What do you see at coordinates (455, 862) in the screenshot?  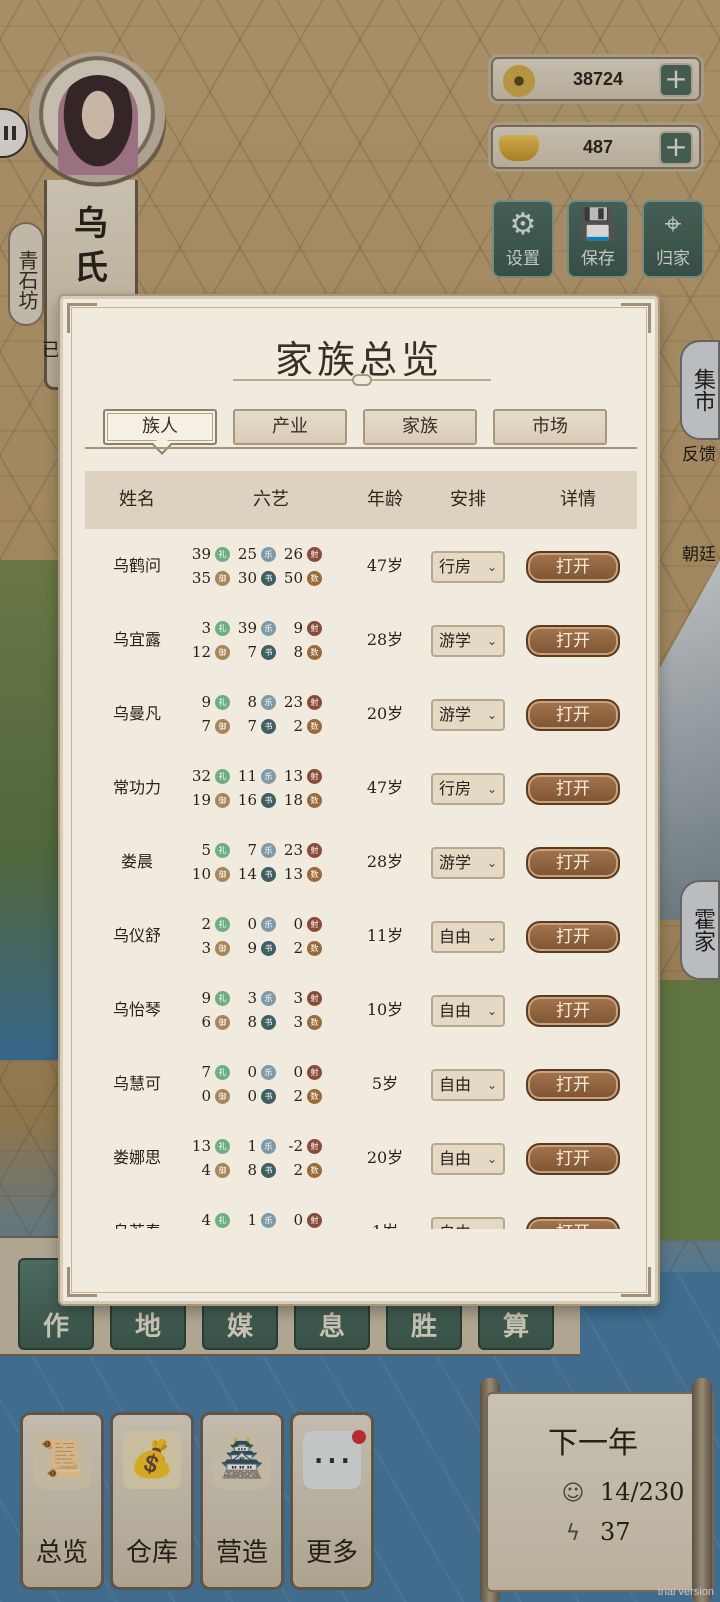 I see `arrange-value: 游学` at bounding box center [455, 862].